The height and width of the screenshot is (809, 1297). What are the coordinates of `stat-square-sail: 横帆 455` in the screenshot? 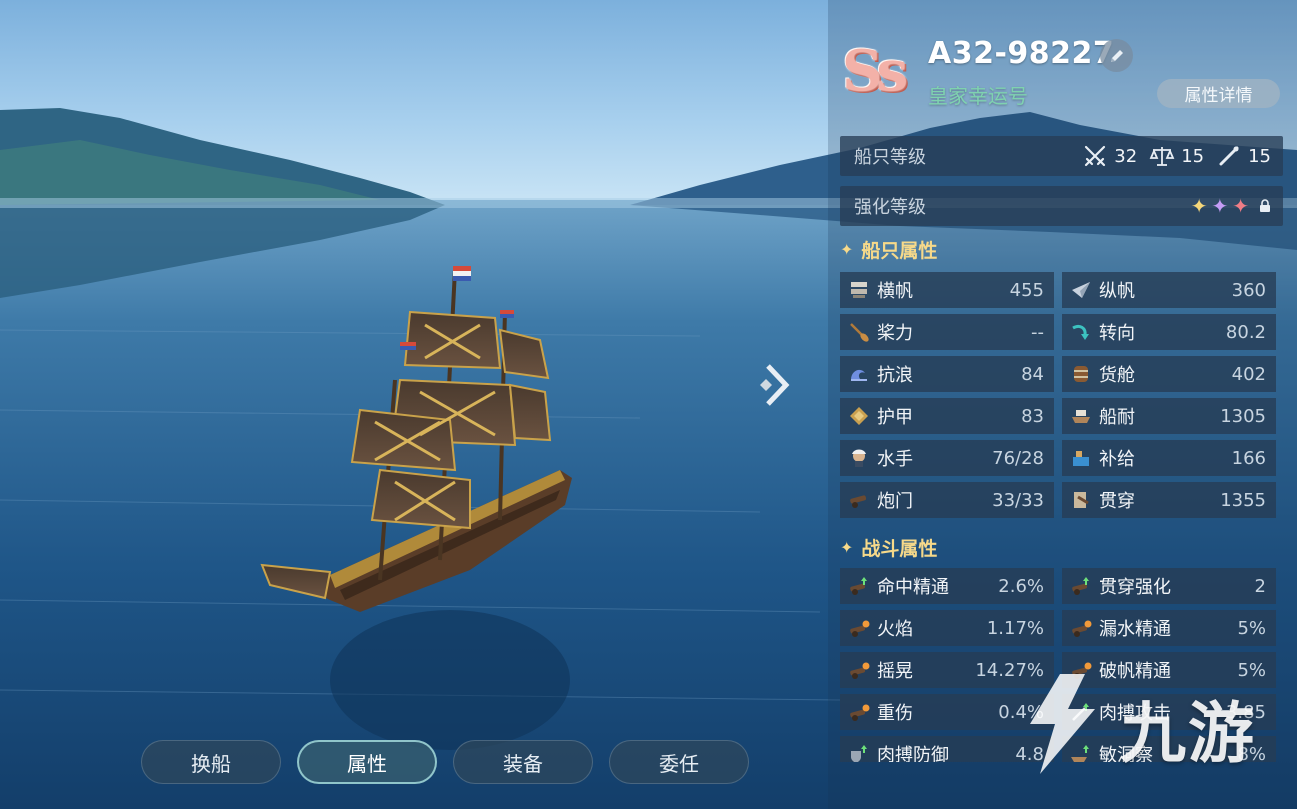 It's located at (947, 290).